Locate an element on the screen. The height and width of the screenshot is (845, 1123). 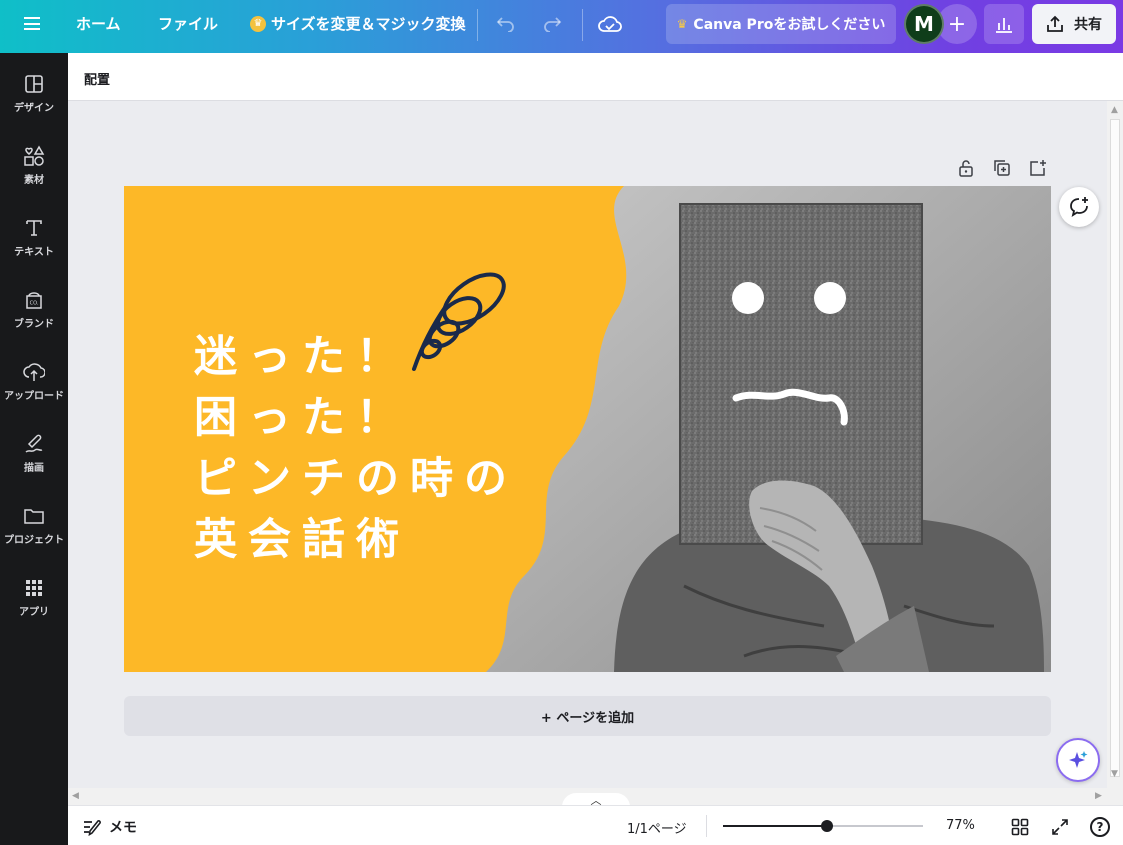
resize-button: ♛ サイズを変更＆マジック変換 is located at coordinates (358, 23).